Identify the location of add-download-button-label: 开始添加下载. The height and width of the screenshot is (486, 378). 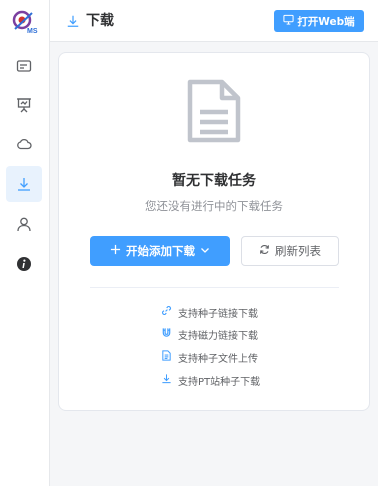
(160, 251).